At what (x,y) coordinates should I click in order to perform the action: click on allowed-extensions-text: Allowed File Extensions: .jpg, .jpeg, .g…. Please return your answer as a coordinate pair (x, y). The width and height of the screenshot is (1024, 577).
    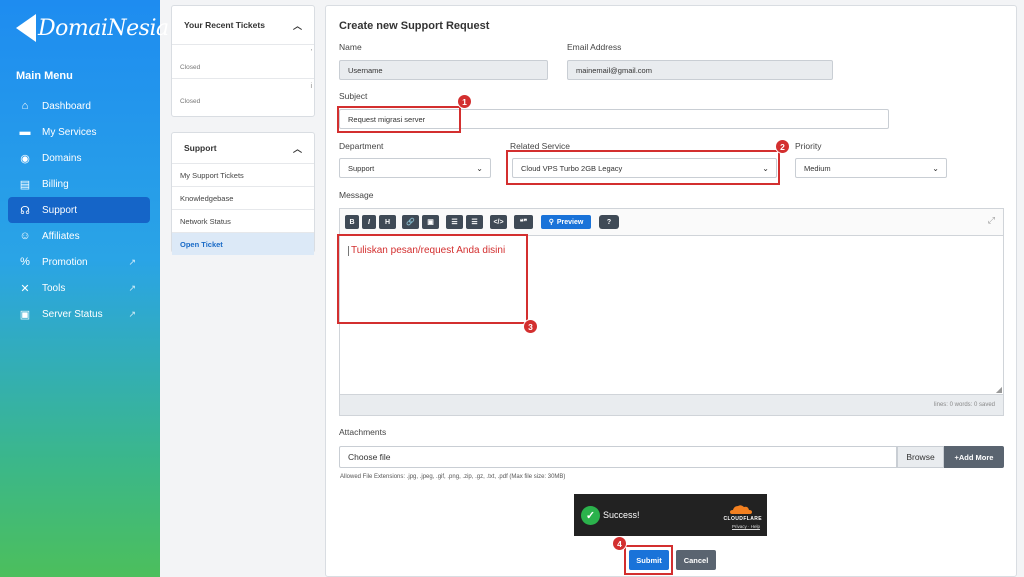
    Looking at the image, I should click on (453, 477).